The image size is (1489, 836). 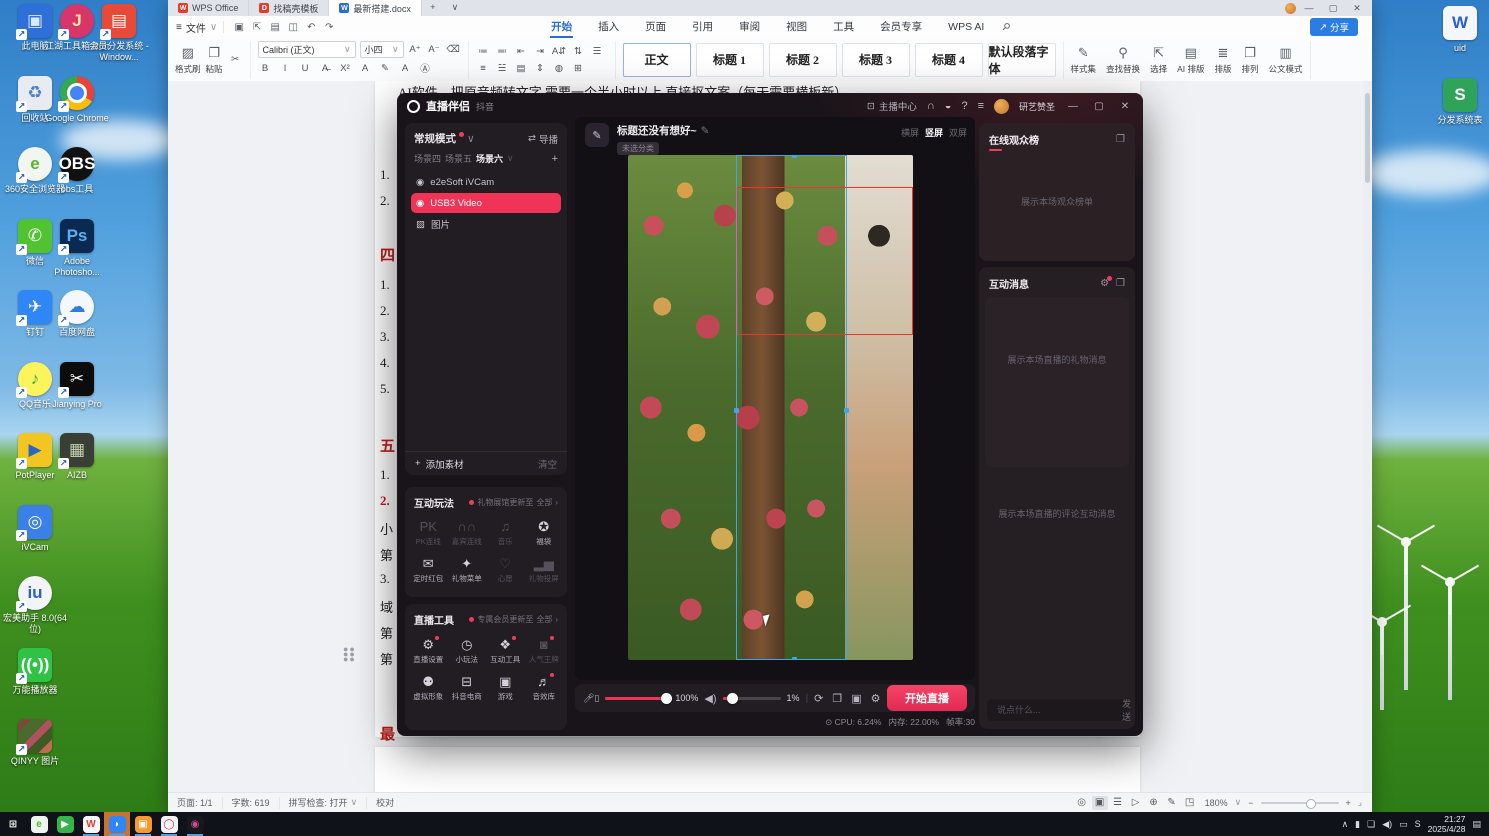 What do you see at coordinates (1009, 283) in the screenshot?
I see `messages-panel-title: 互动消息` at bounding box center [1009, 283].